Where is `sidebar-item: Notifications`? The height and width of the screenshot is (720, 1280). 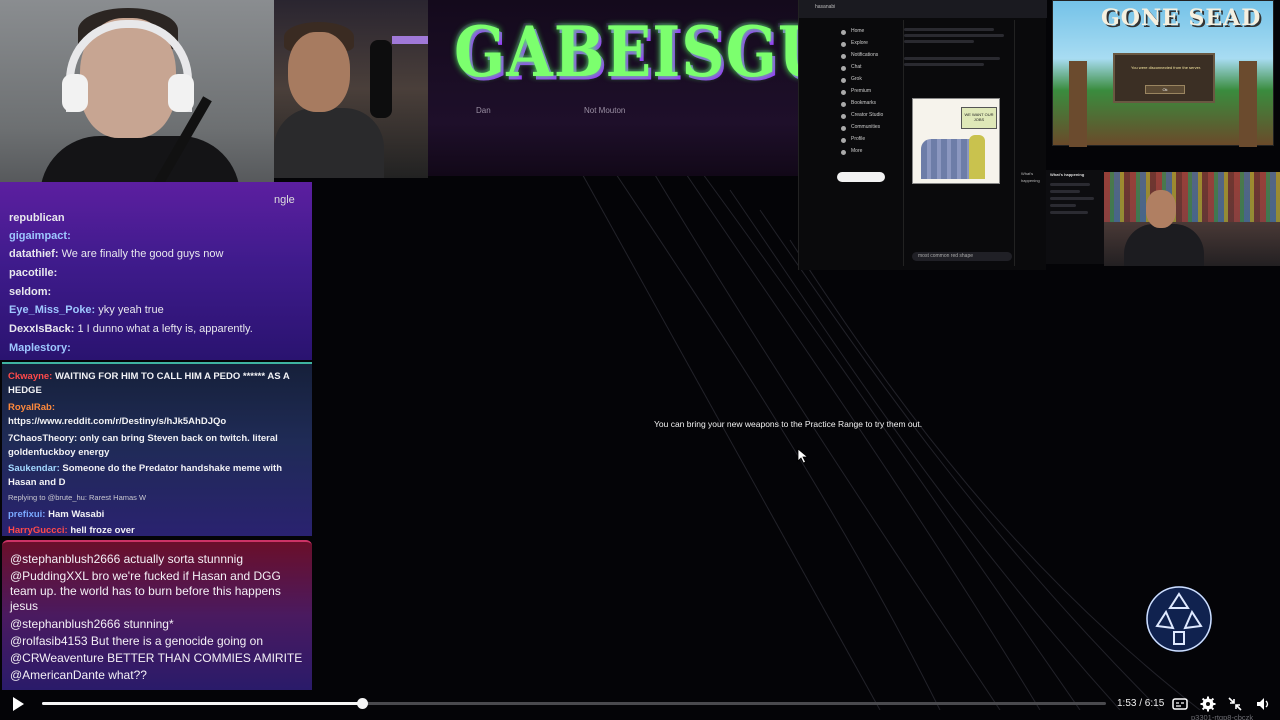
sidebar-item: Notifications is located at coordinates (869, 58).